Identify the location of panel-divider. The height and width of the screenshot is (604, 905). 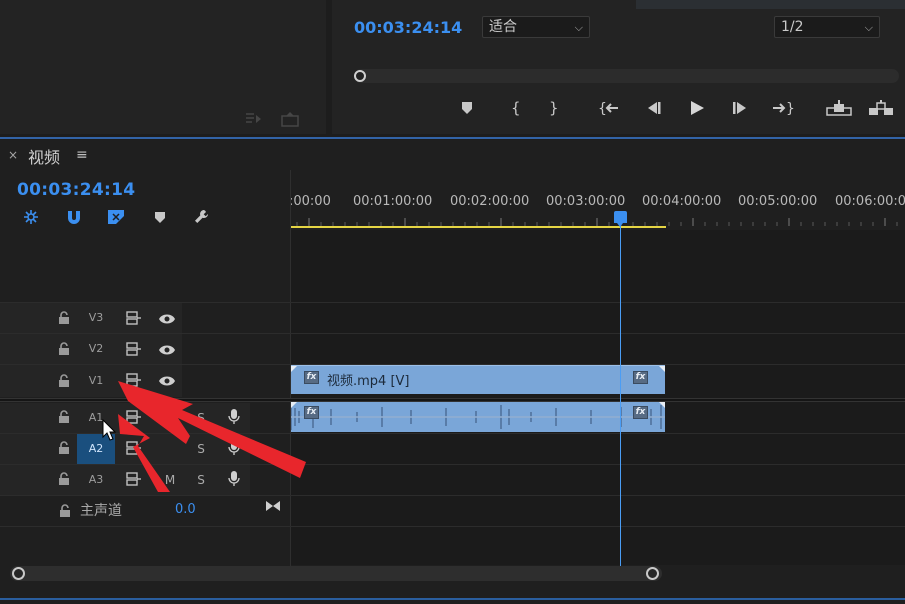
(452, 138).